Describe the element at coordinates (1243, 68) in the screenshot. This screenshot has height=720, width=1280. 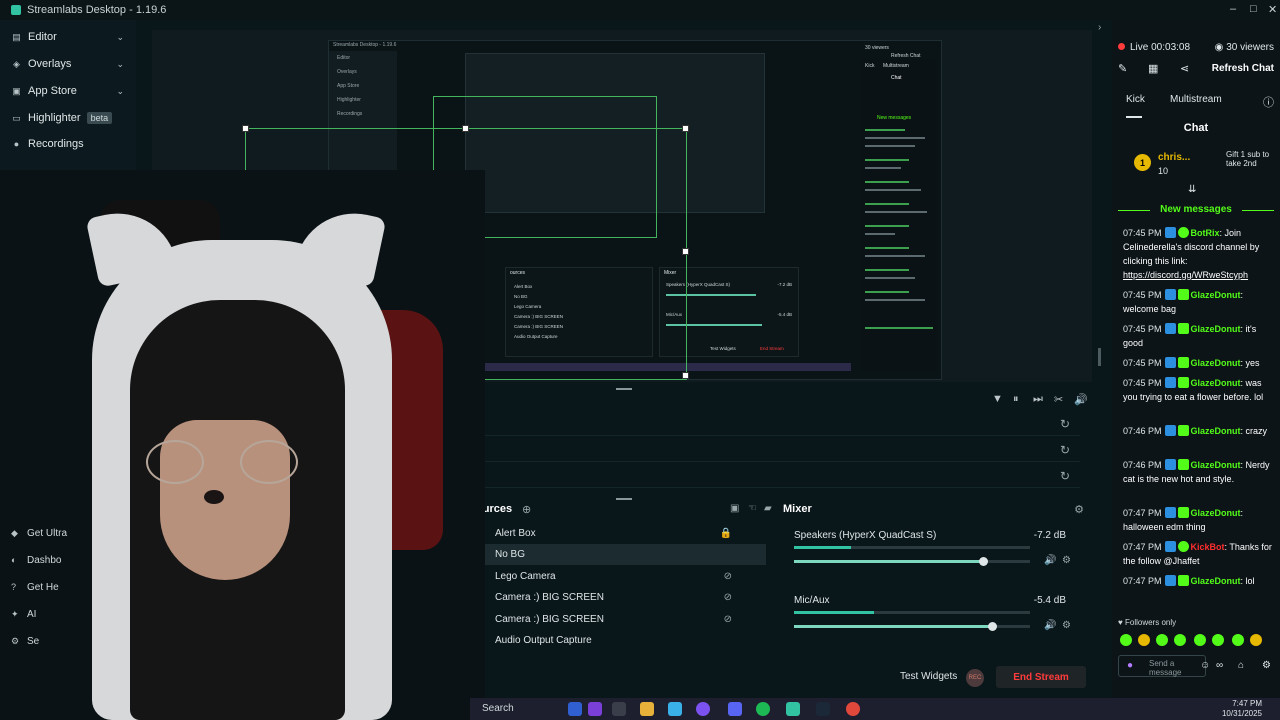
I see `refresh-chat-button: Refresh Chat` at that location.